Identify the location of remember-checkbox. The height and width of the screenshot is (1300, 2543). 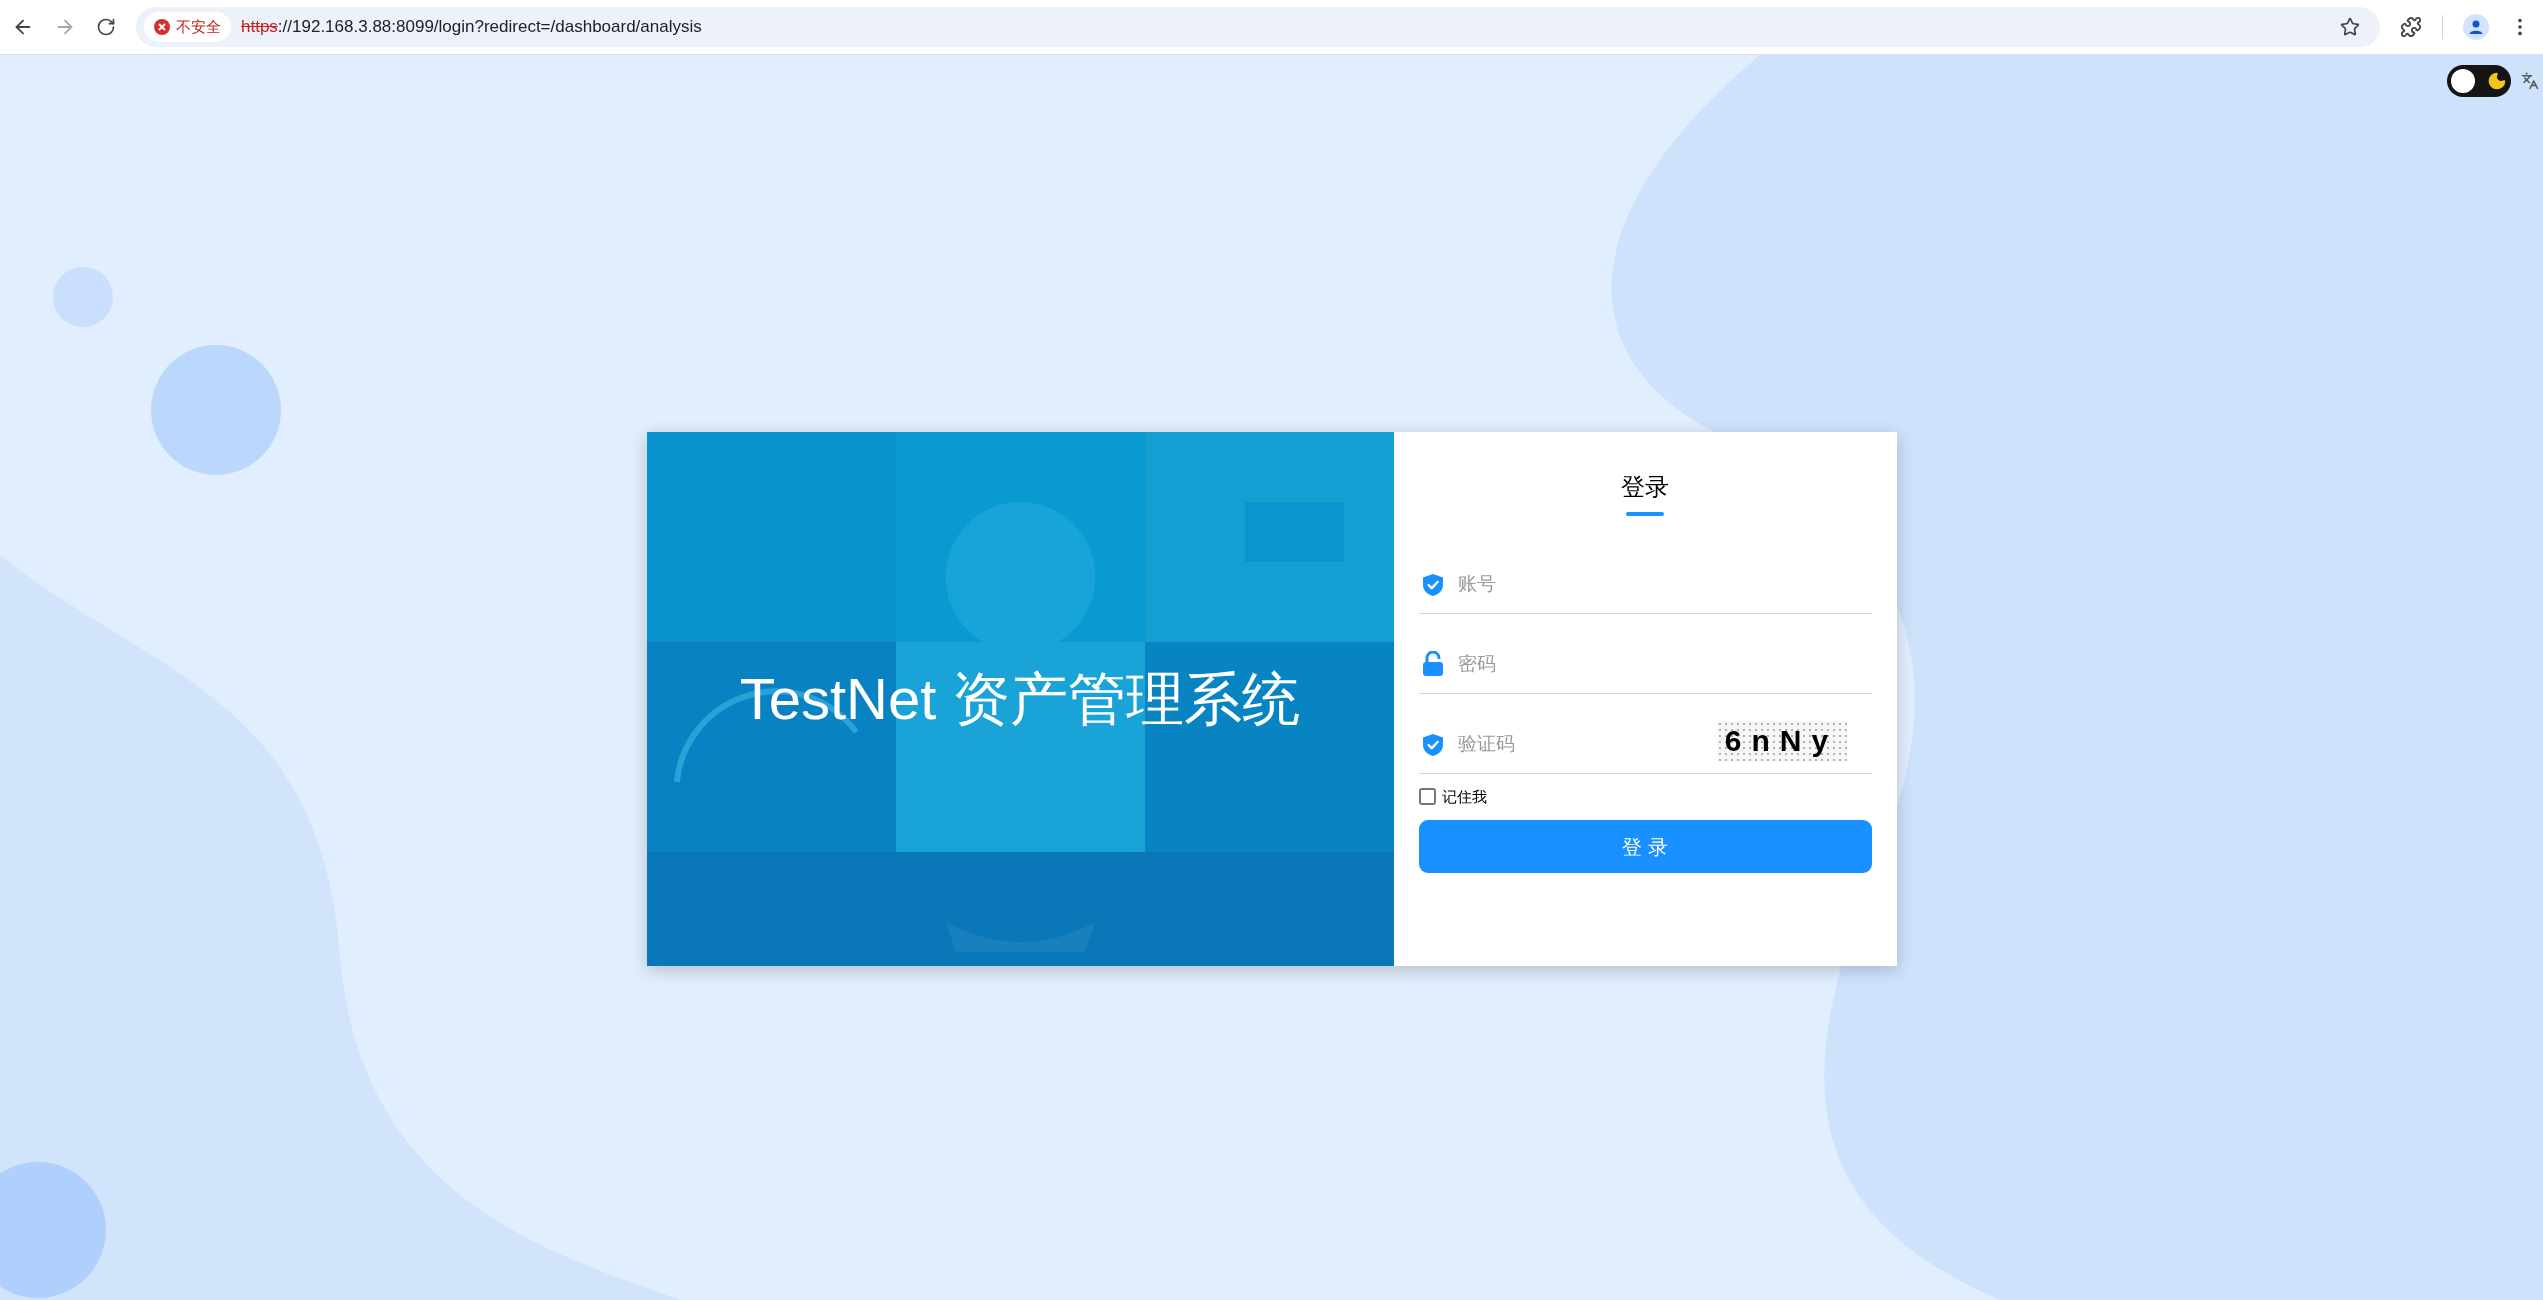
(1427, 797).